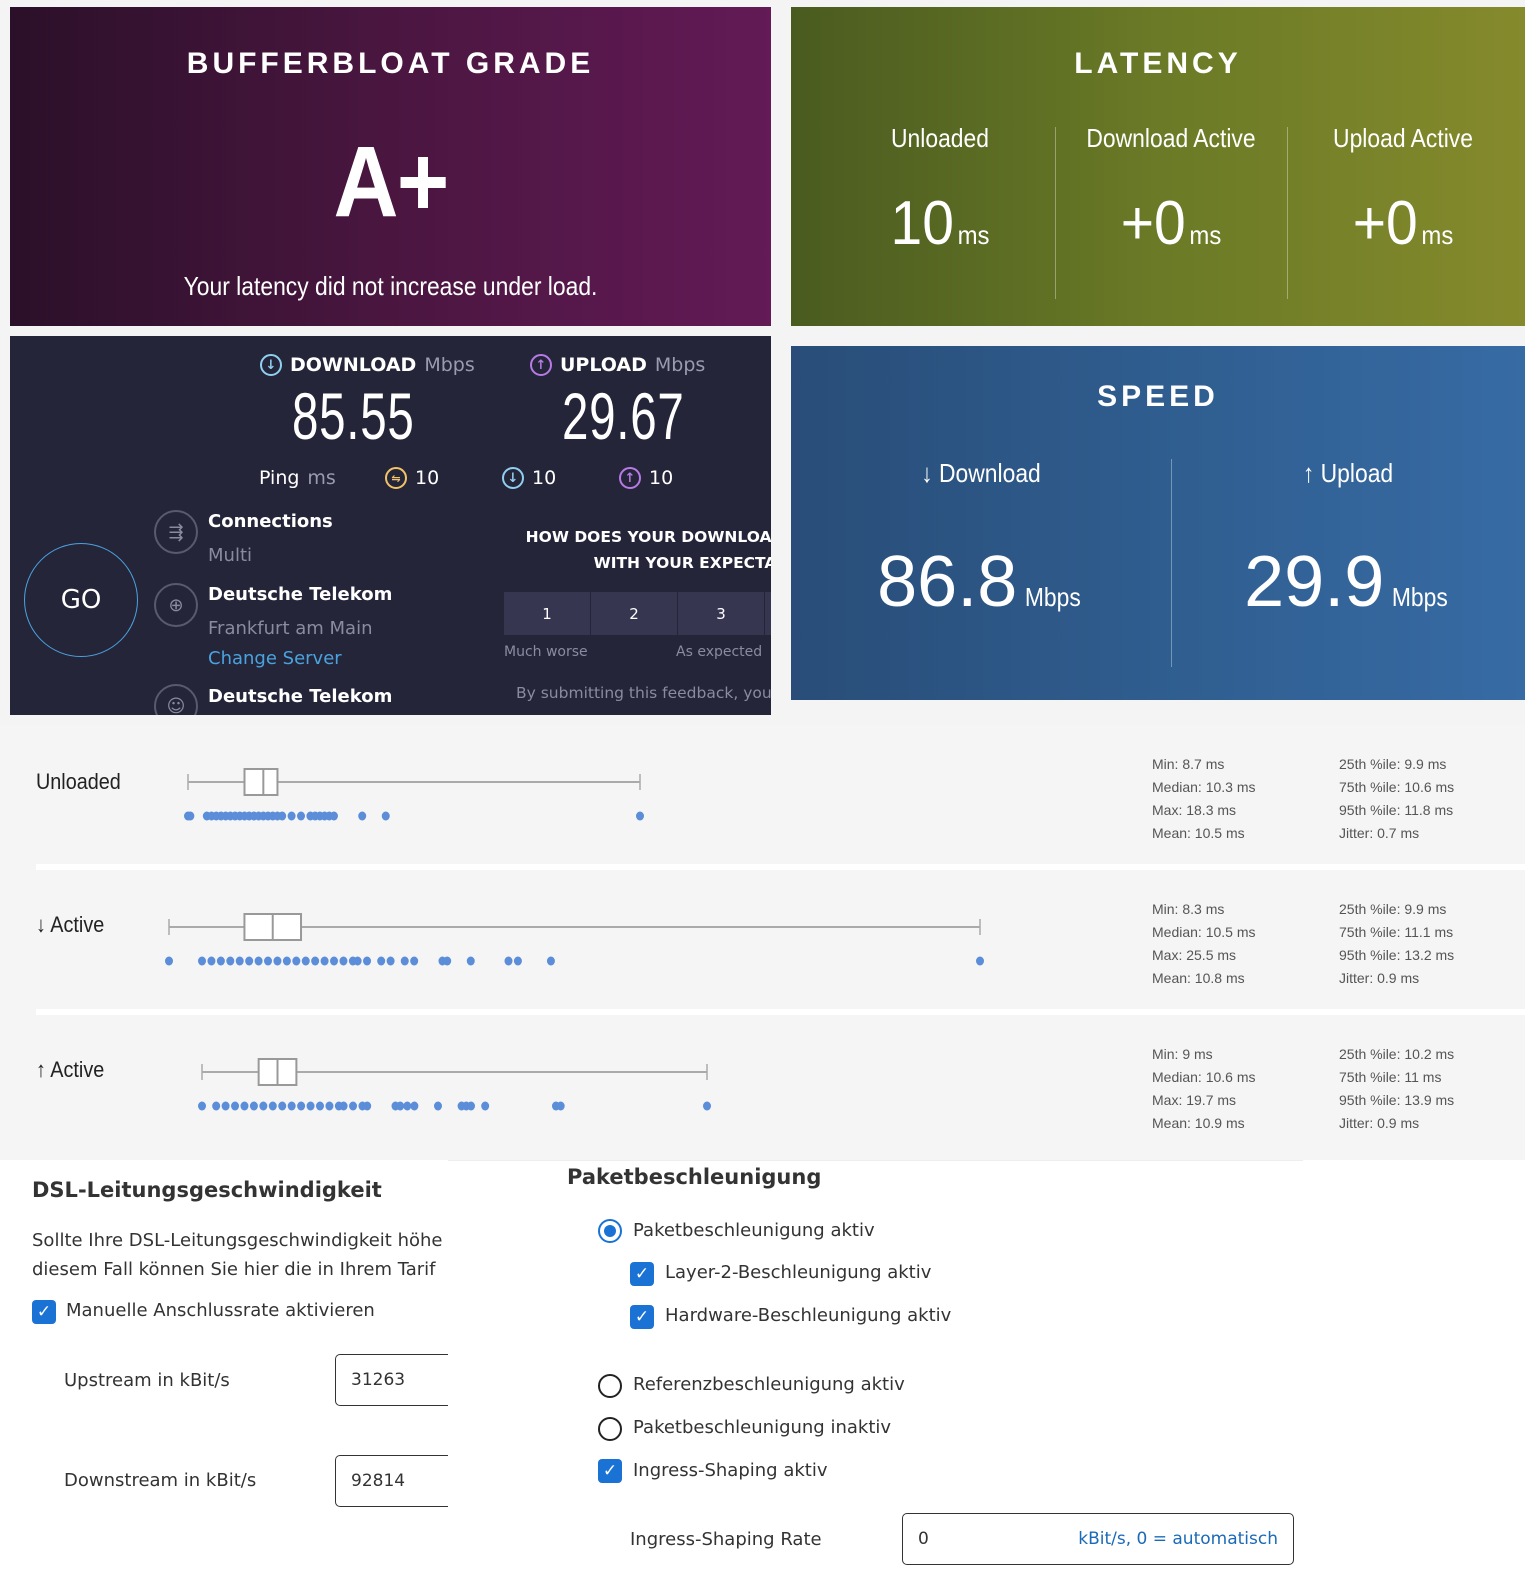 Image resolution: width=1525 pixels, height=1572 pixels. What do you see at coordinates (1171, 209) in the screenshot?
I see `latency-download-active: Download Active +0 ms` at bounding box center [1171, 209].